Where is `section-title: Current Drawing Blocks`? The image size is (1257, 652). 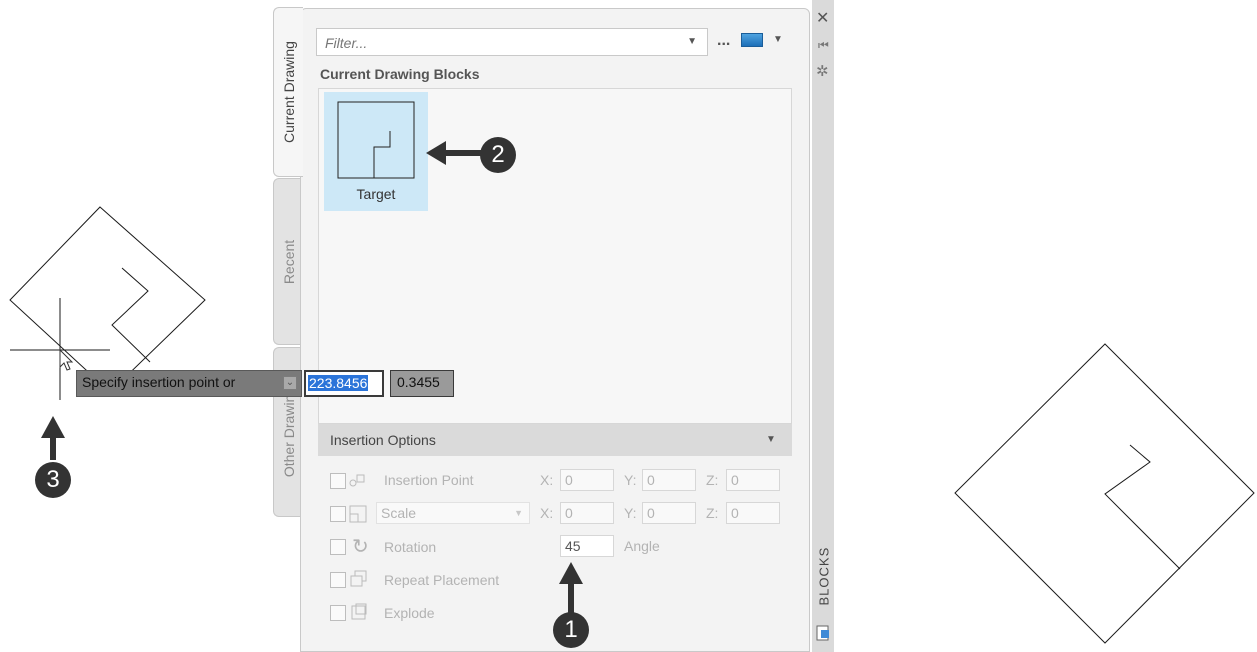
section-title: Current Drawing Blocks is located at coordinates (400, 74).